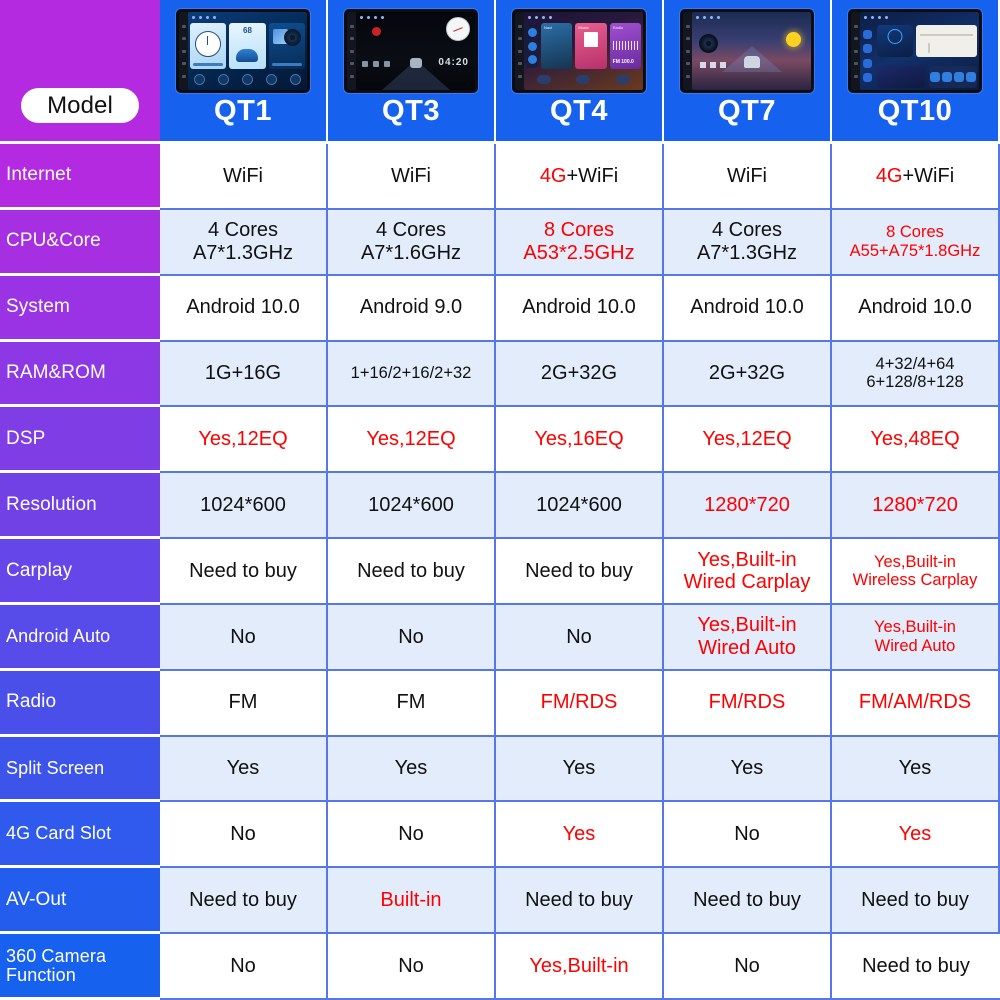  Describe the element at coordinates (411, 307) in the screenshot. I see `cell-text-line: Android 9.0` at that location.